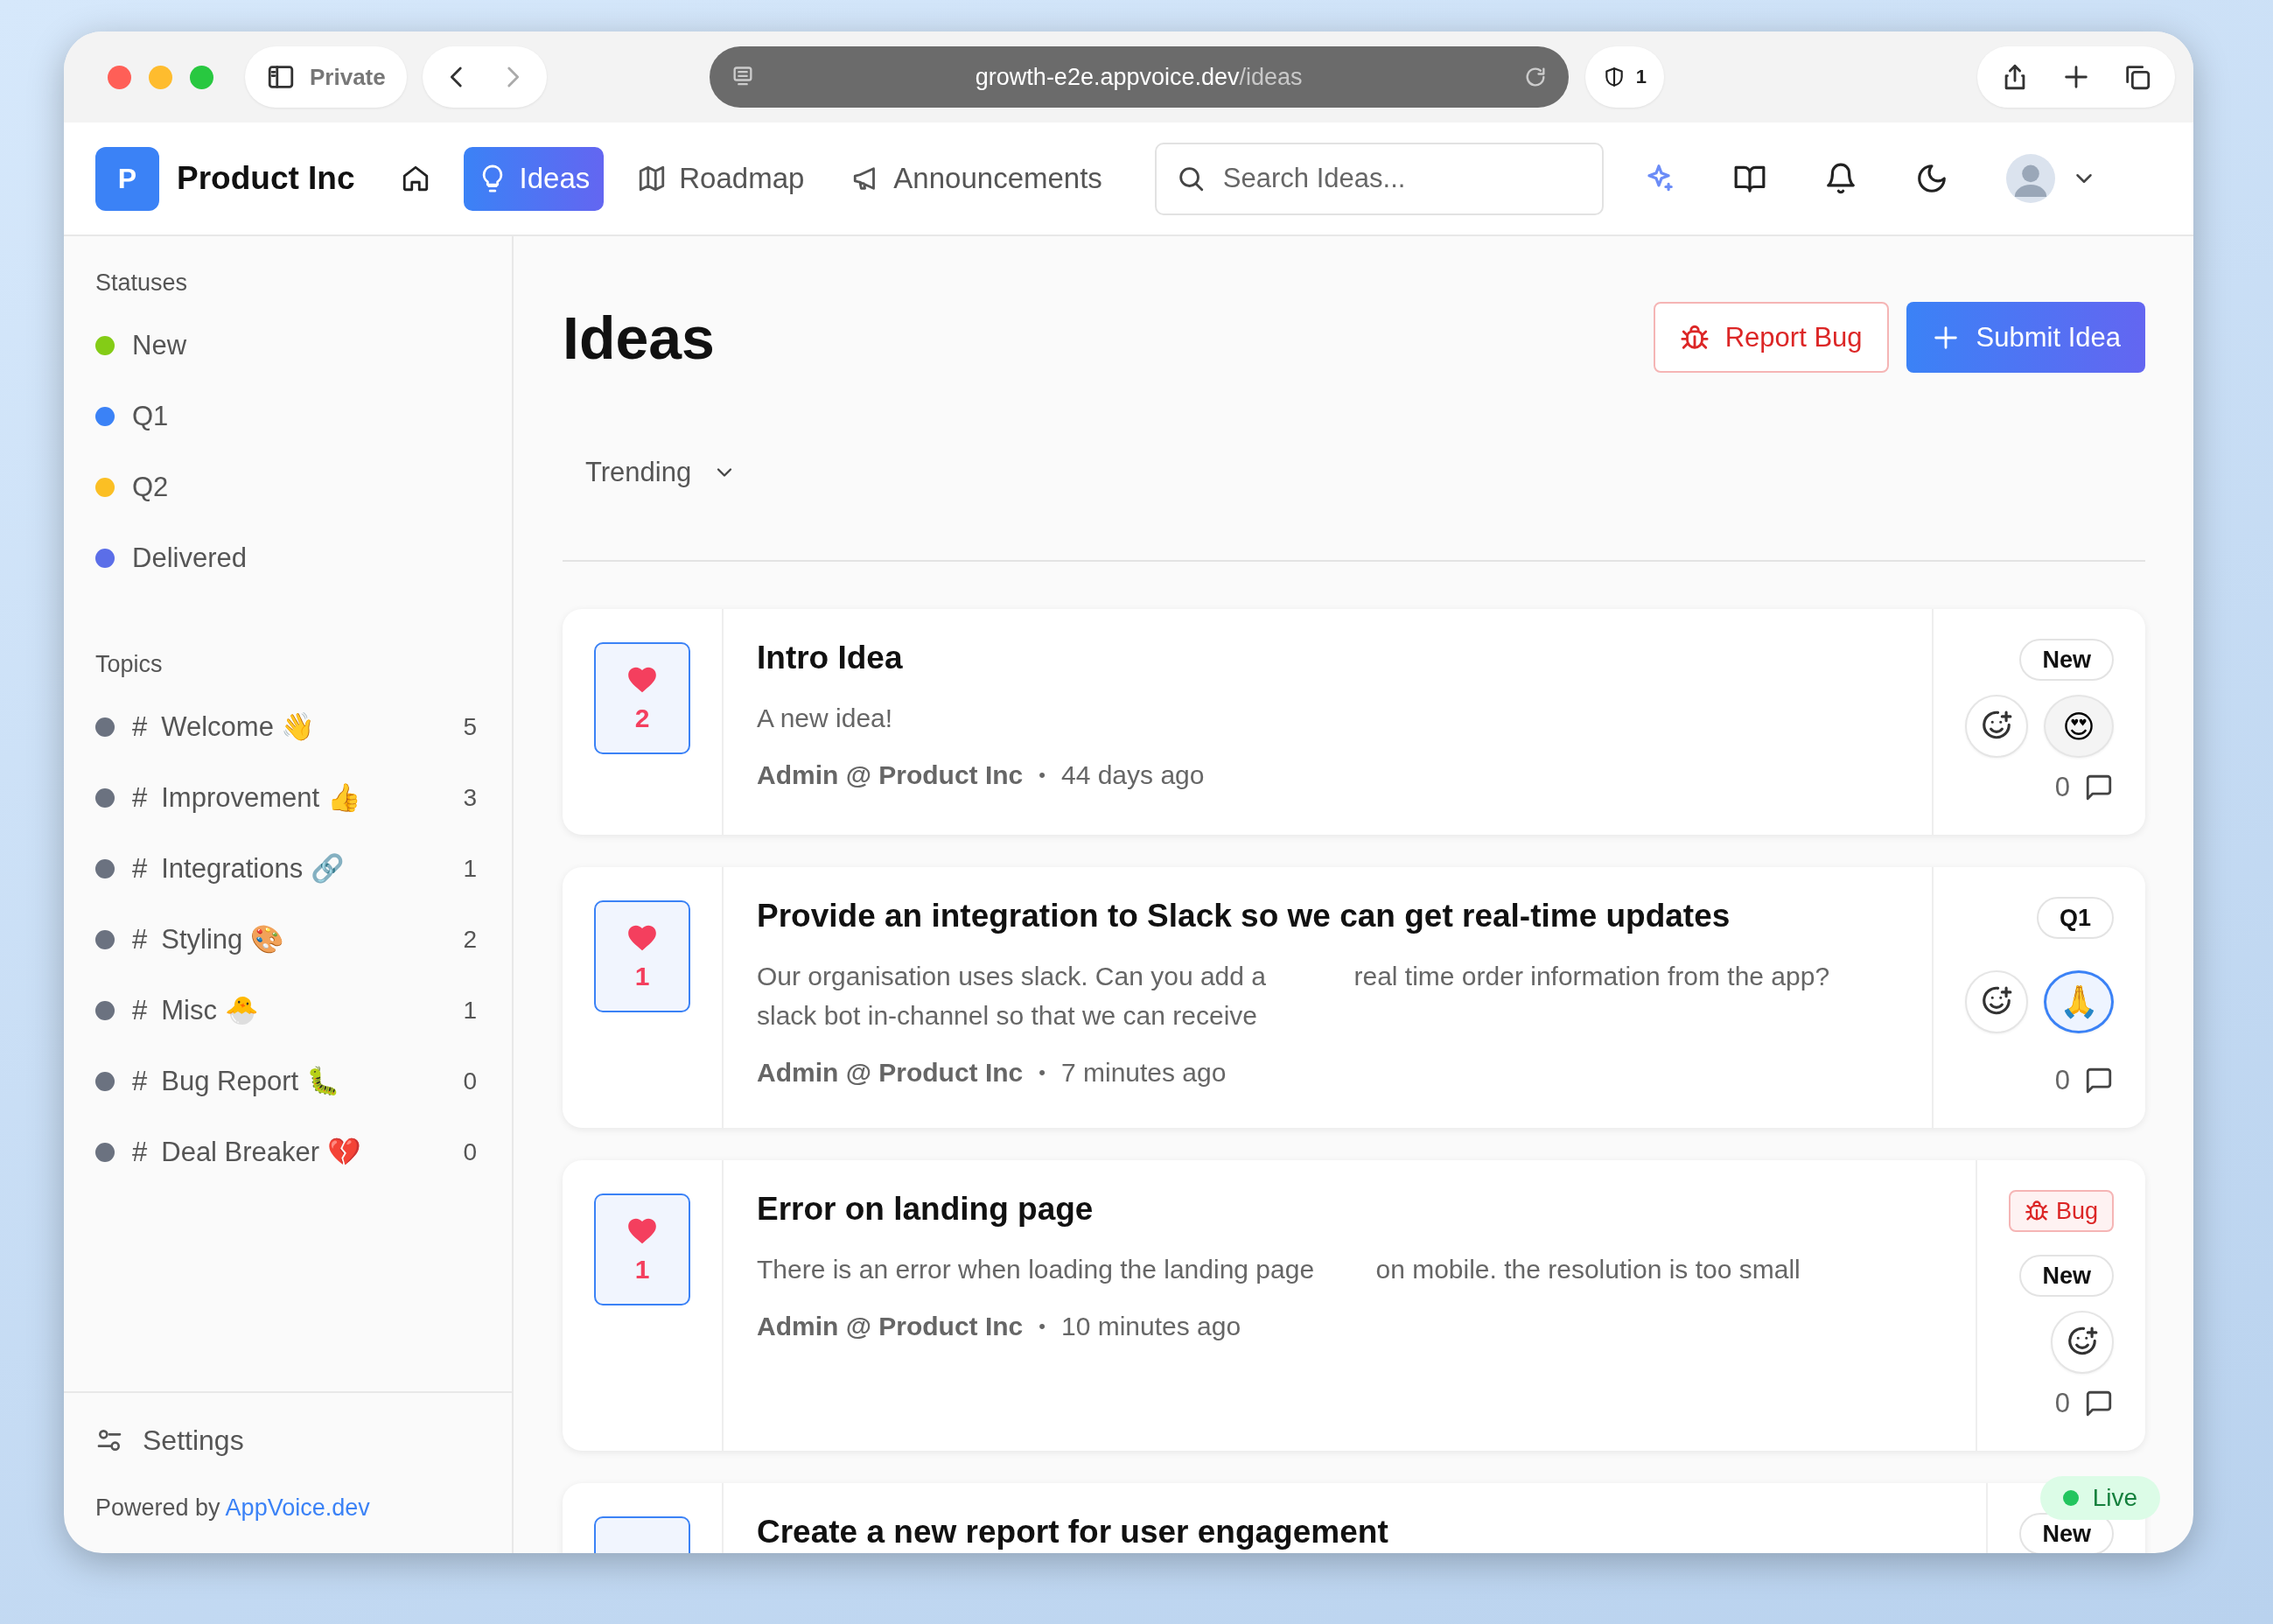 The width and height of the screenshot is (2273, 1624). I want to click on private-sidebar-button: Private, so click(326, 77).